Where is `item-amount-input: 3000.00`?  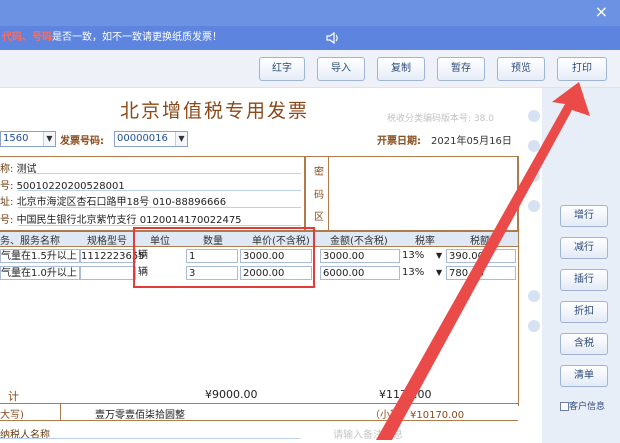
item-amount-input: 3000.00 is located at coordinates (360, 256).